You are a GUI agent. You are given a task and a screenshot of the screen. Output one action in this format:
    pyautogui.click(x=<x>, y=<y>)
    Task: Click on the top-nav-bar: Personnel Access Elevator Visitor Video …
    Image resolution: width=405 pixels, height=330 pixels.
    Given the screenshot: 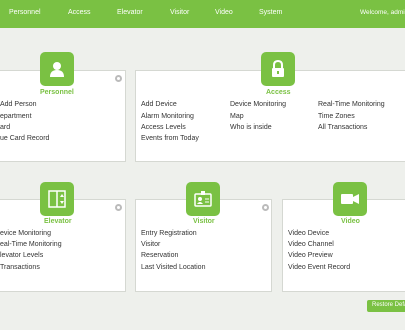 What is the action you would take?
    pyautogui.click(x=202, y=14)
    